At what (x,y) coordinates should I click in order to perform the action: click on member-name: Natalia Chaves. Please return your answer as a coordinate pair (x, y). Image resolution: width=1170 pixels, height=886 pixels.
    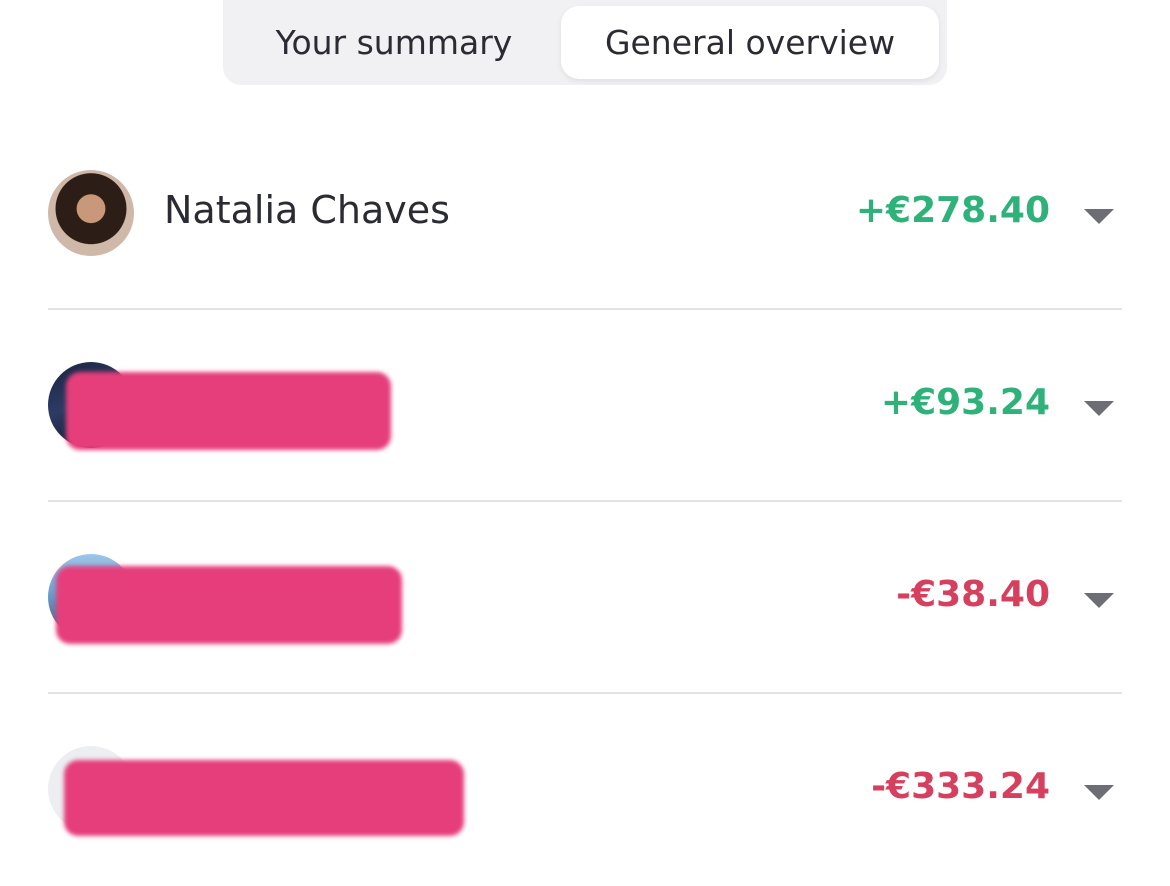
    Looking at the image, I should click on (307, 210).